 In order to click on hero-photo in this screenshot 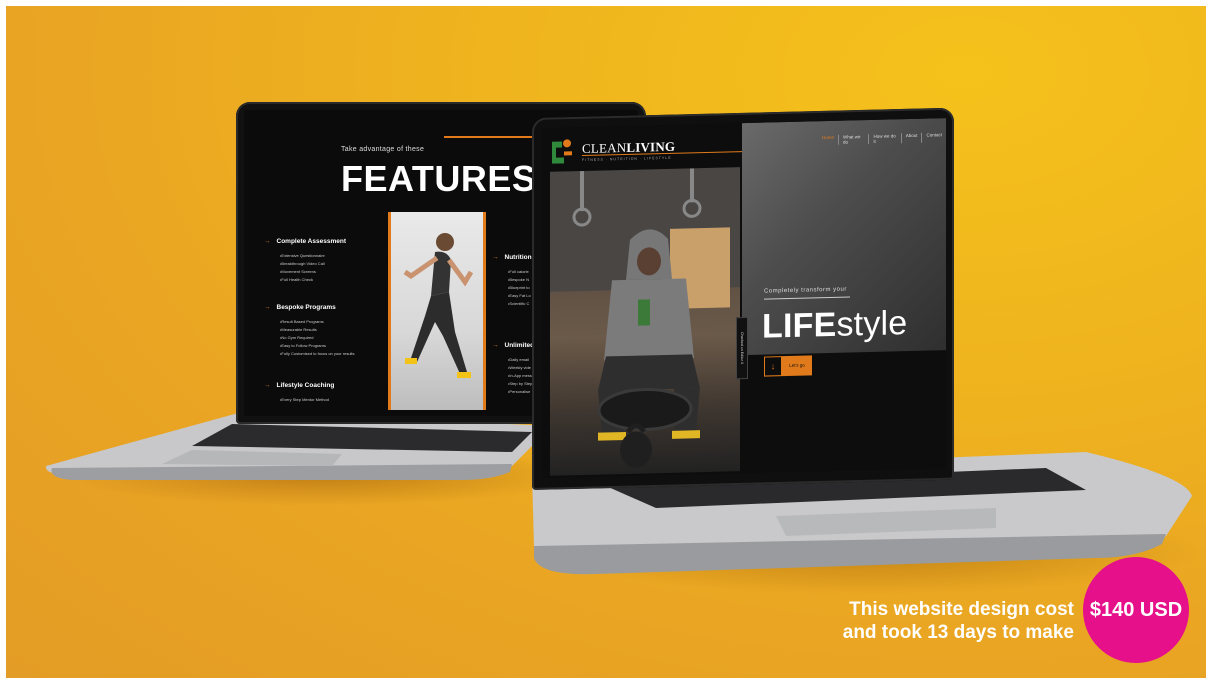, I will do `click(645, 321)`.